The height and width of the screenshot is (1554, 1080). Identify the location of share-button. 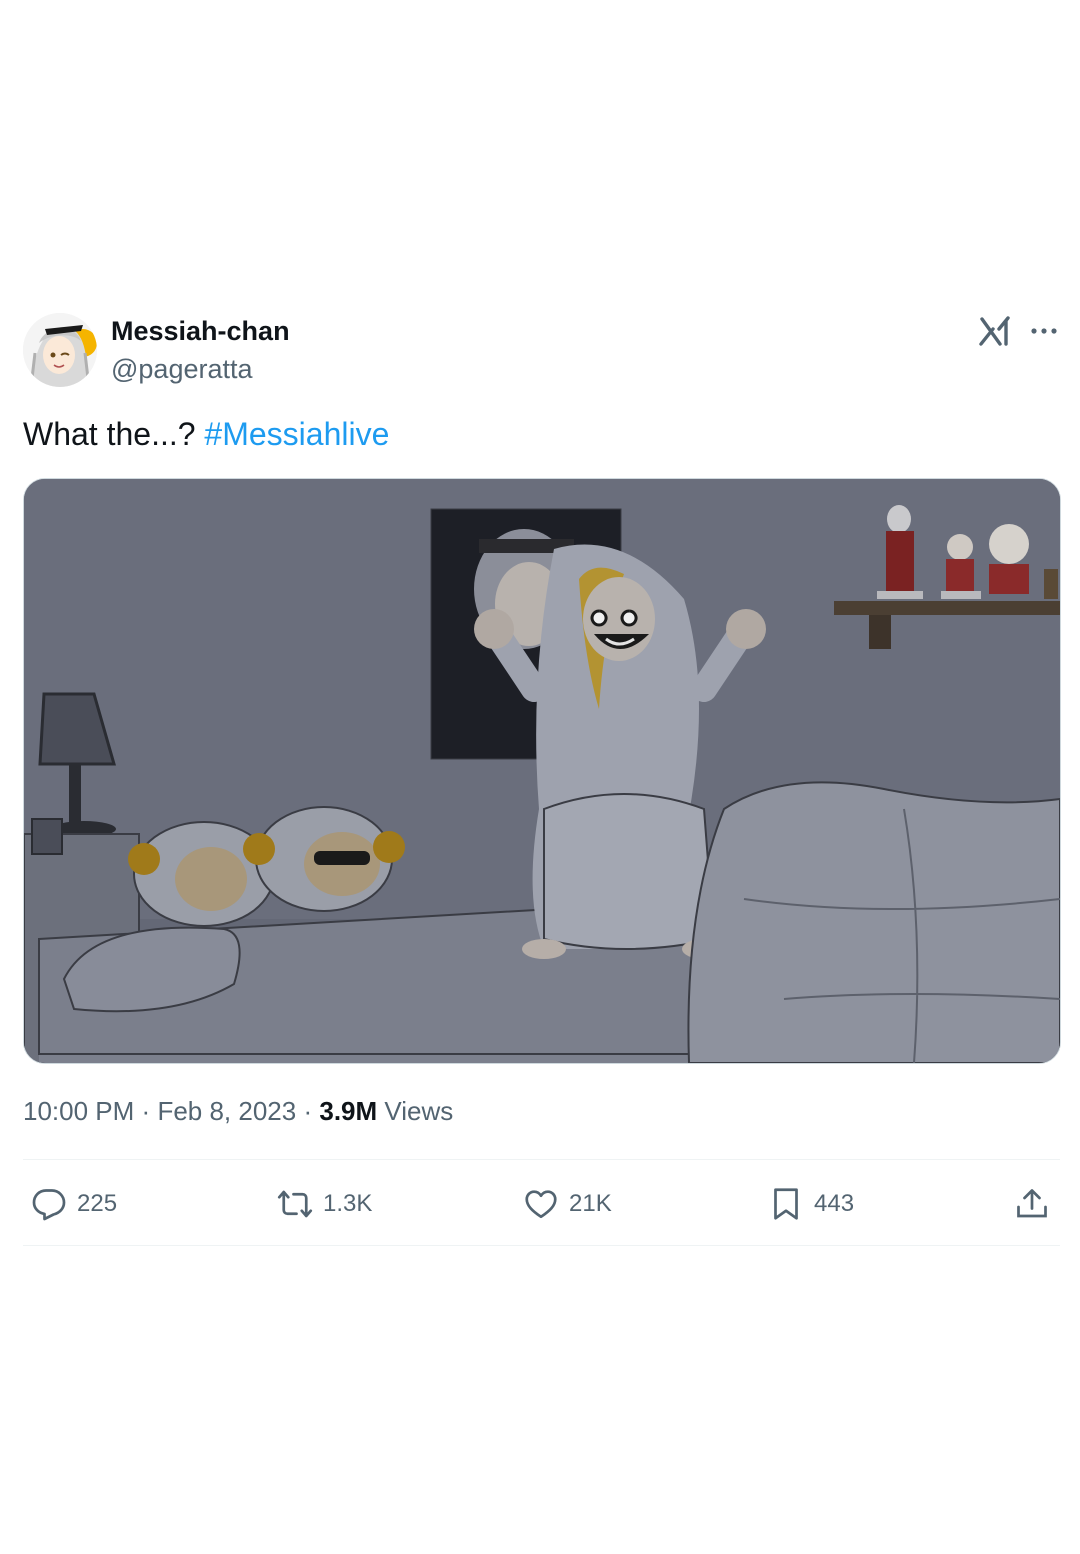
(1037, 1204).